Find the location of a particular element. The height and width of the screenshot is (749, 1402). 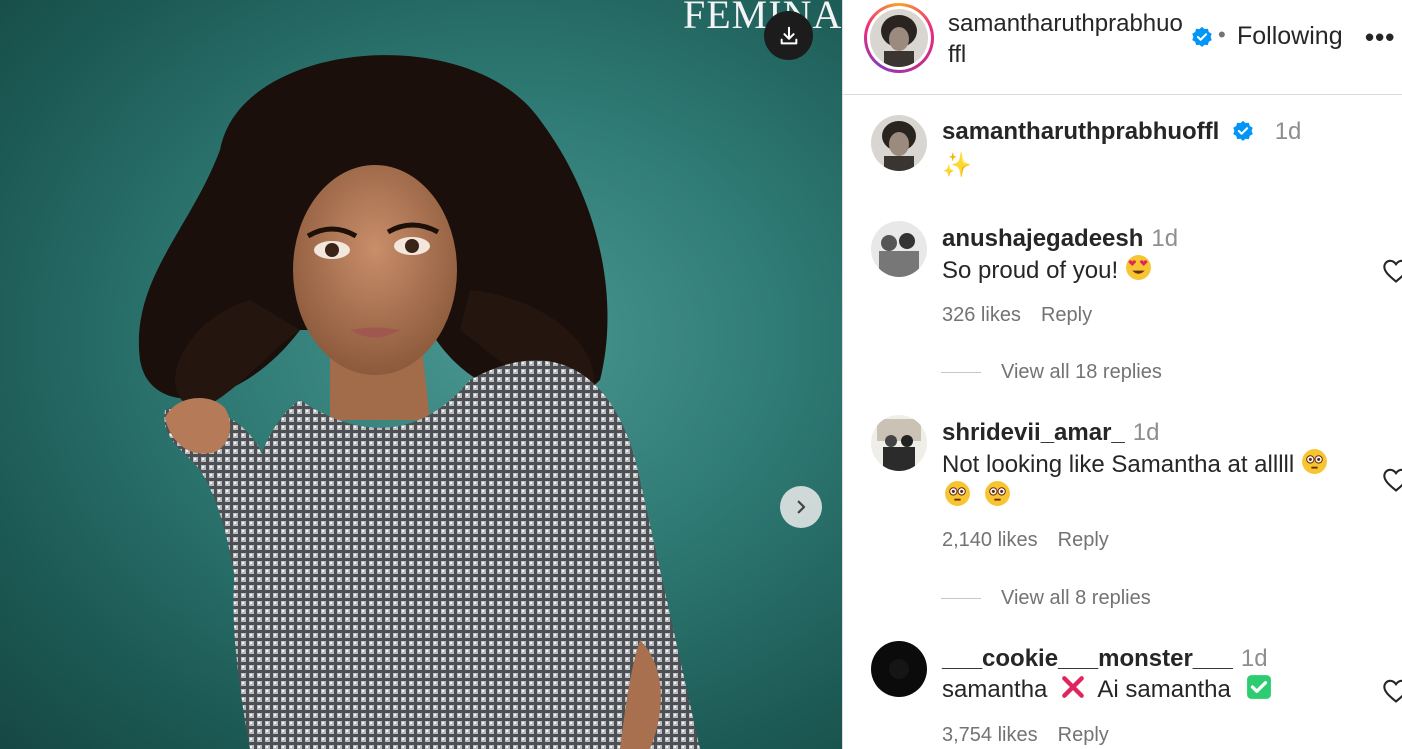

author-username: samantharuthprabhuoffl is located at coordinates (1068, 39).